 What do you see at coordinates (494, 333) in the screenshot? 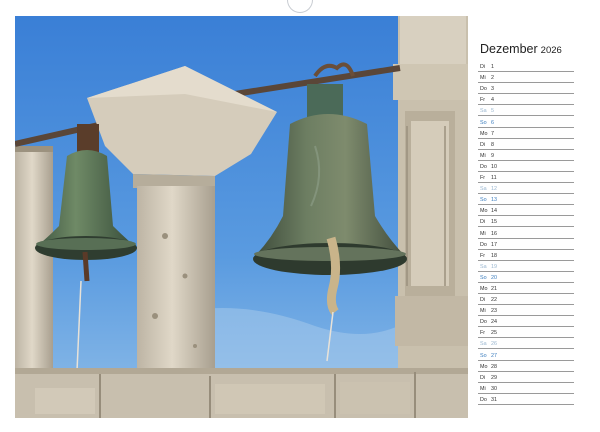
I see `day-number: 25` at bounding box center [494, 333].